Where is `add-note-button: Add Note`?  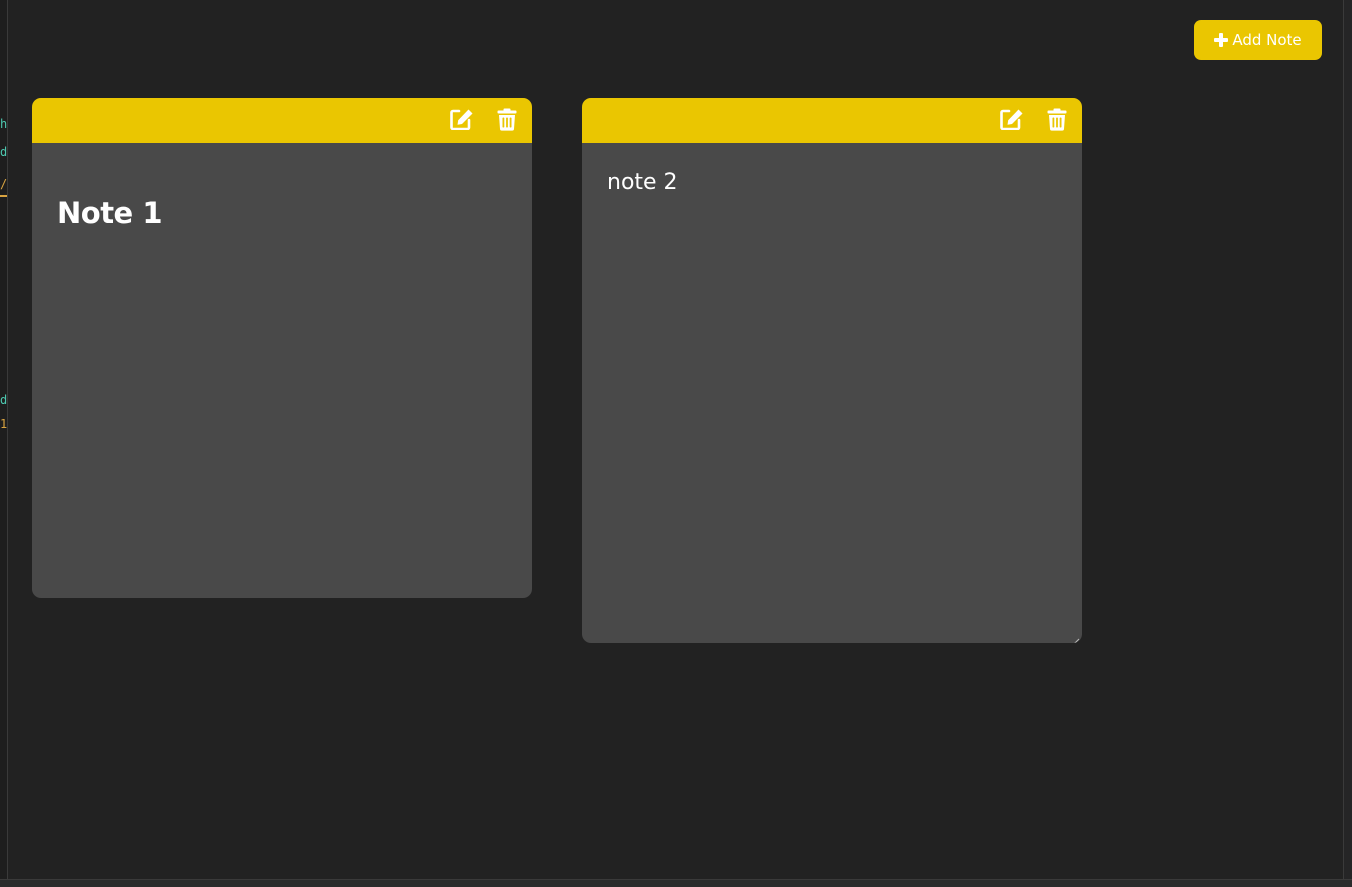 add-note-button: Add Note is located at coordinates (1258, 40).